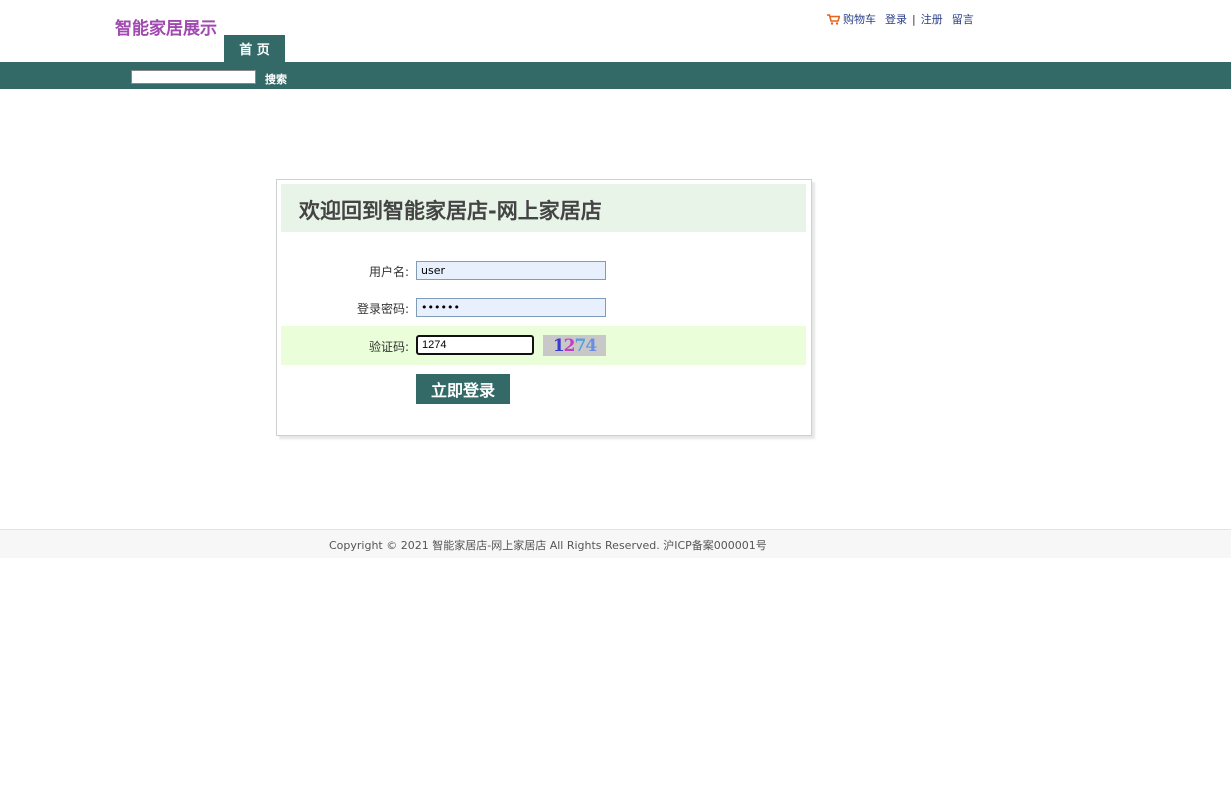 This screenshot has width=1231, height=791. I want to click on captcha-image: 1274, so click(574, 345).